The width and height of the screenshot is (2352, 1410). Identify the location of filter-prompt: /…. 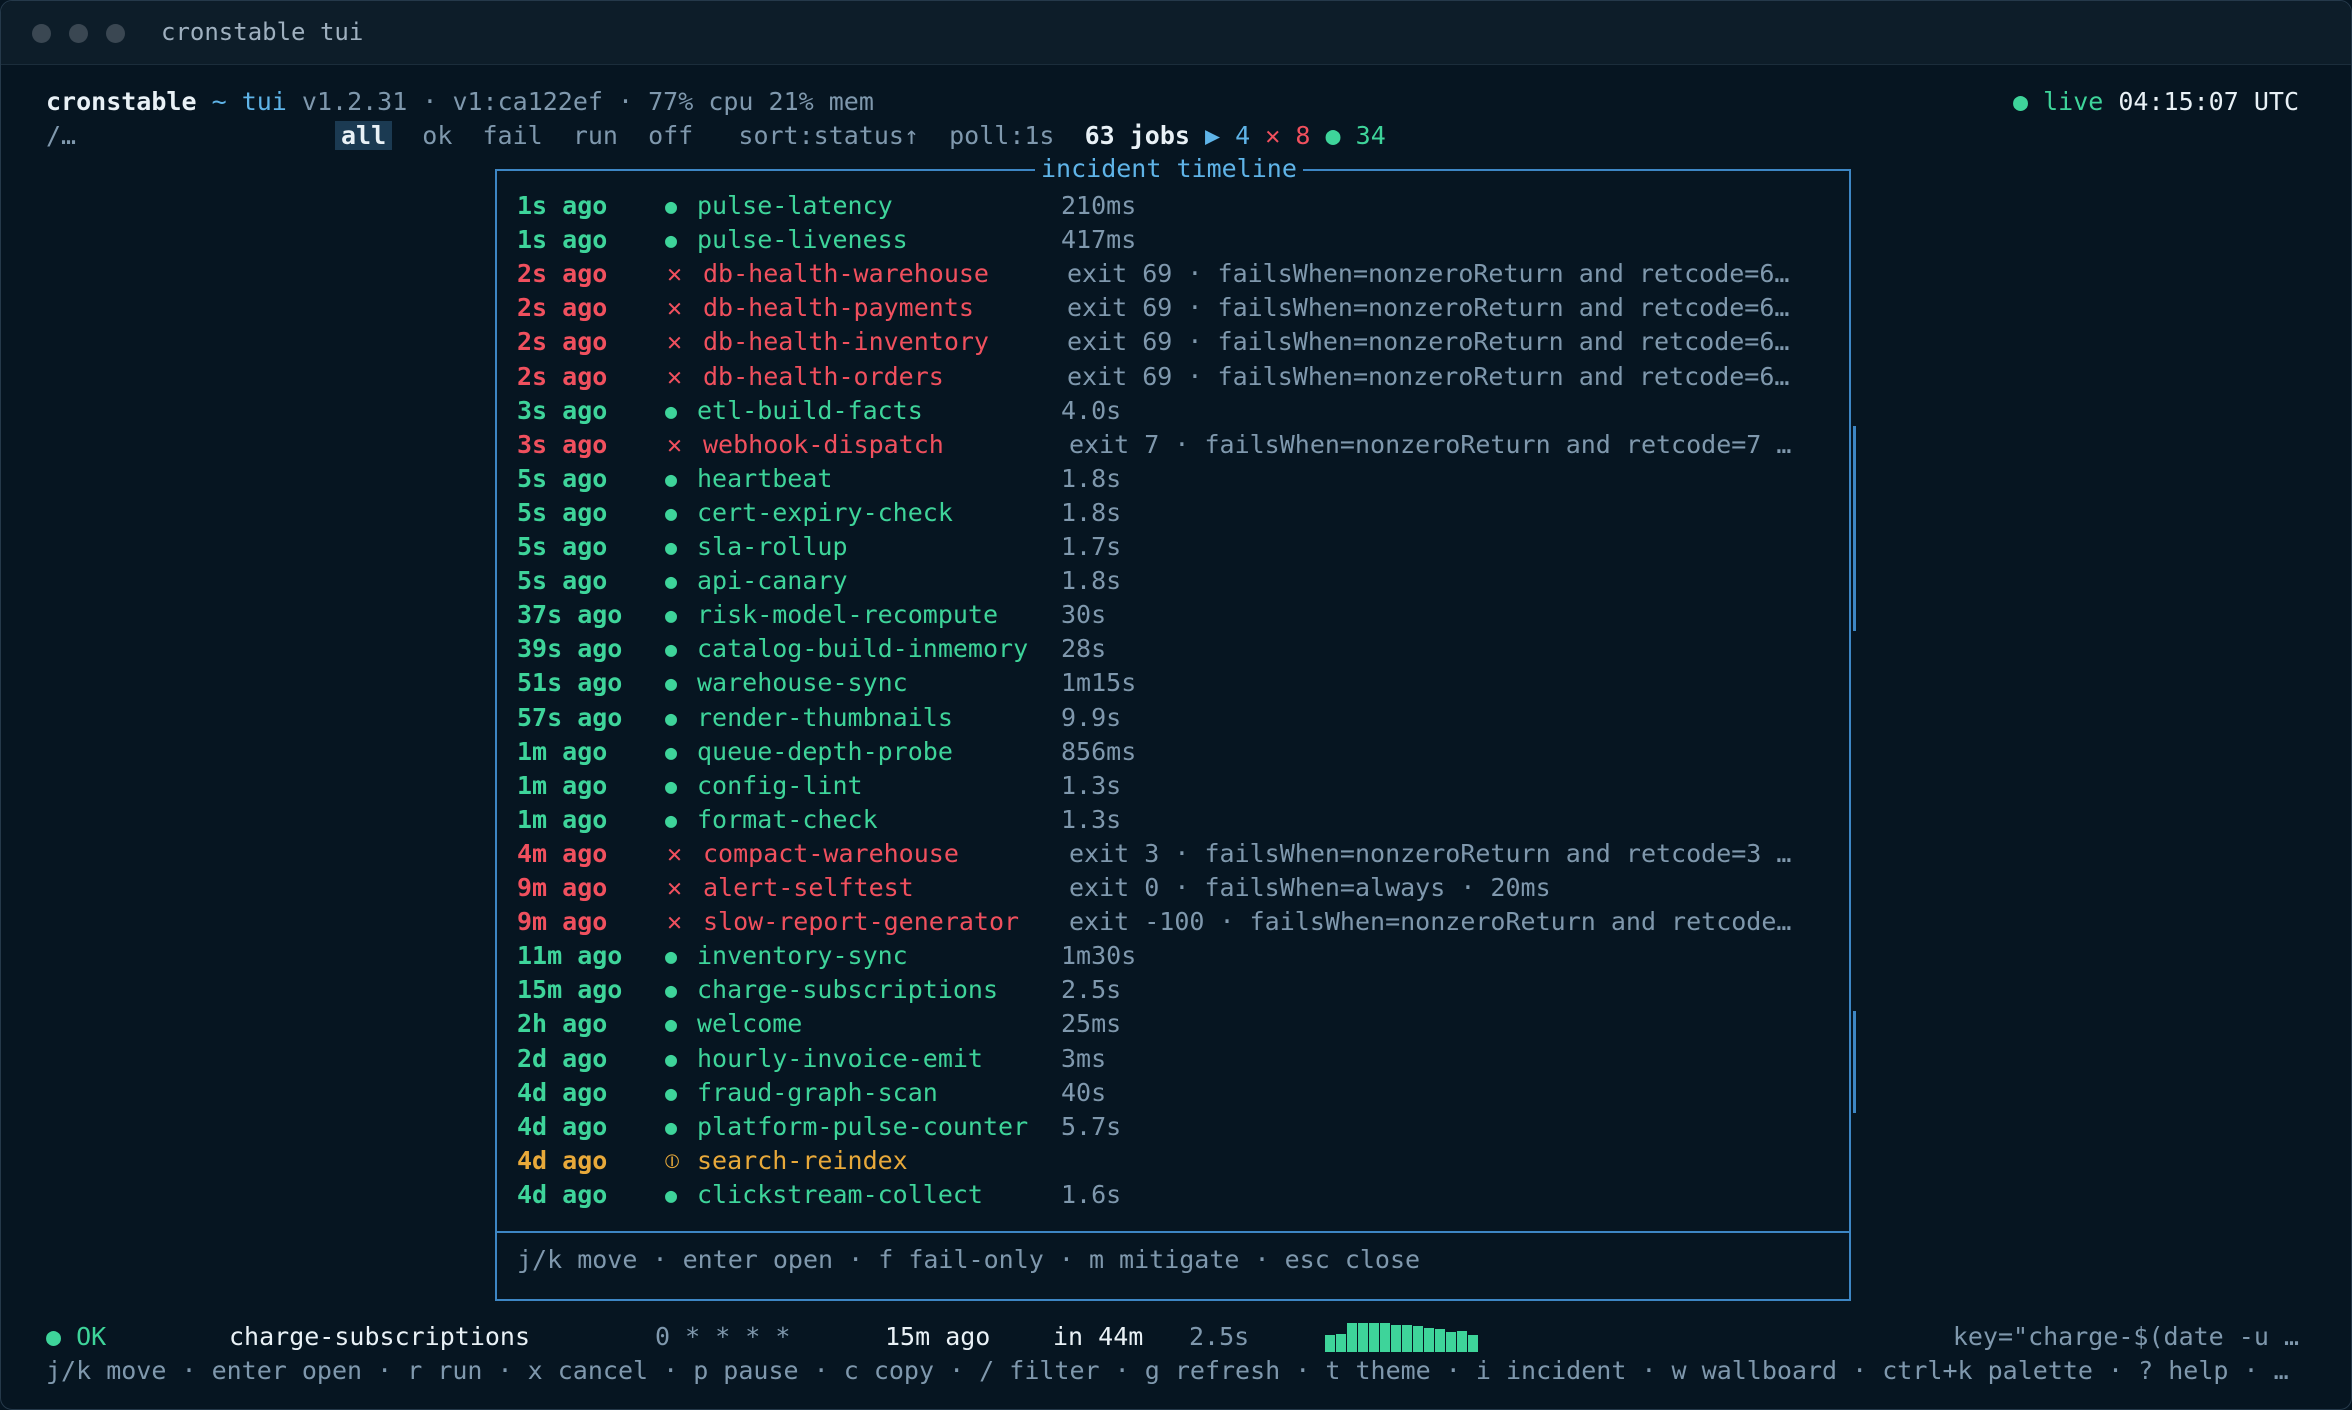
(61, 136).